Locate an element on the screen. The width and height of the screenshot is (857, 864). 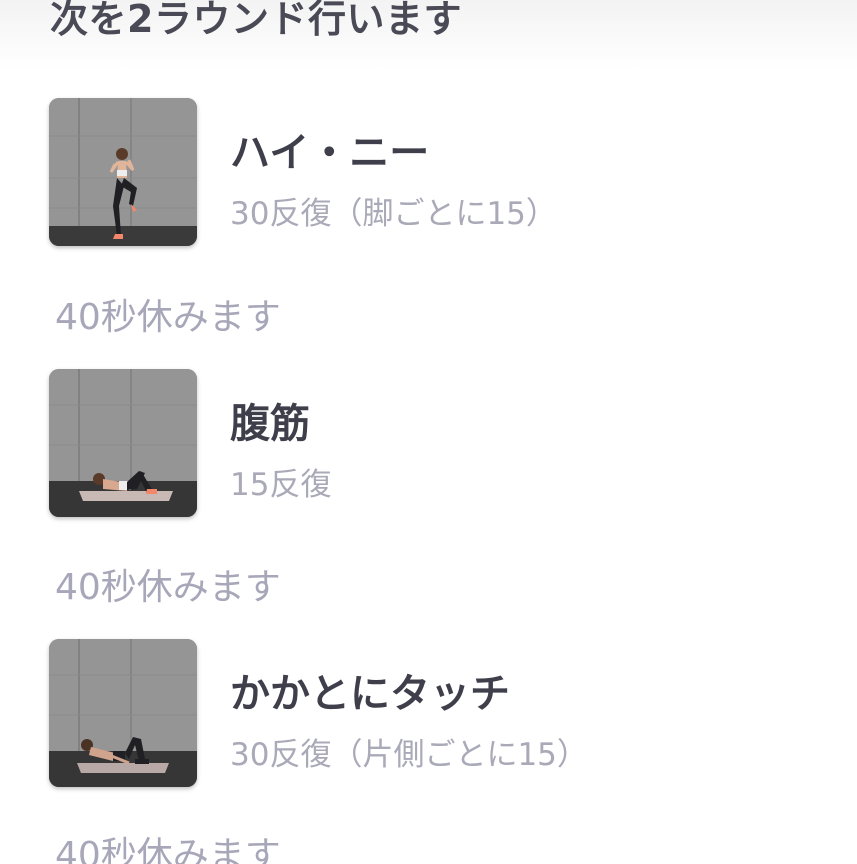
exercise-reps: 15反復 is located at coordinates (281, 485).